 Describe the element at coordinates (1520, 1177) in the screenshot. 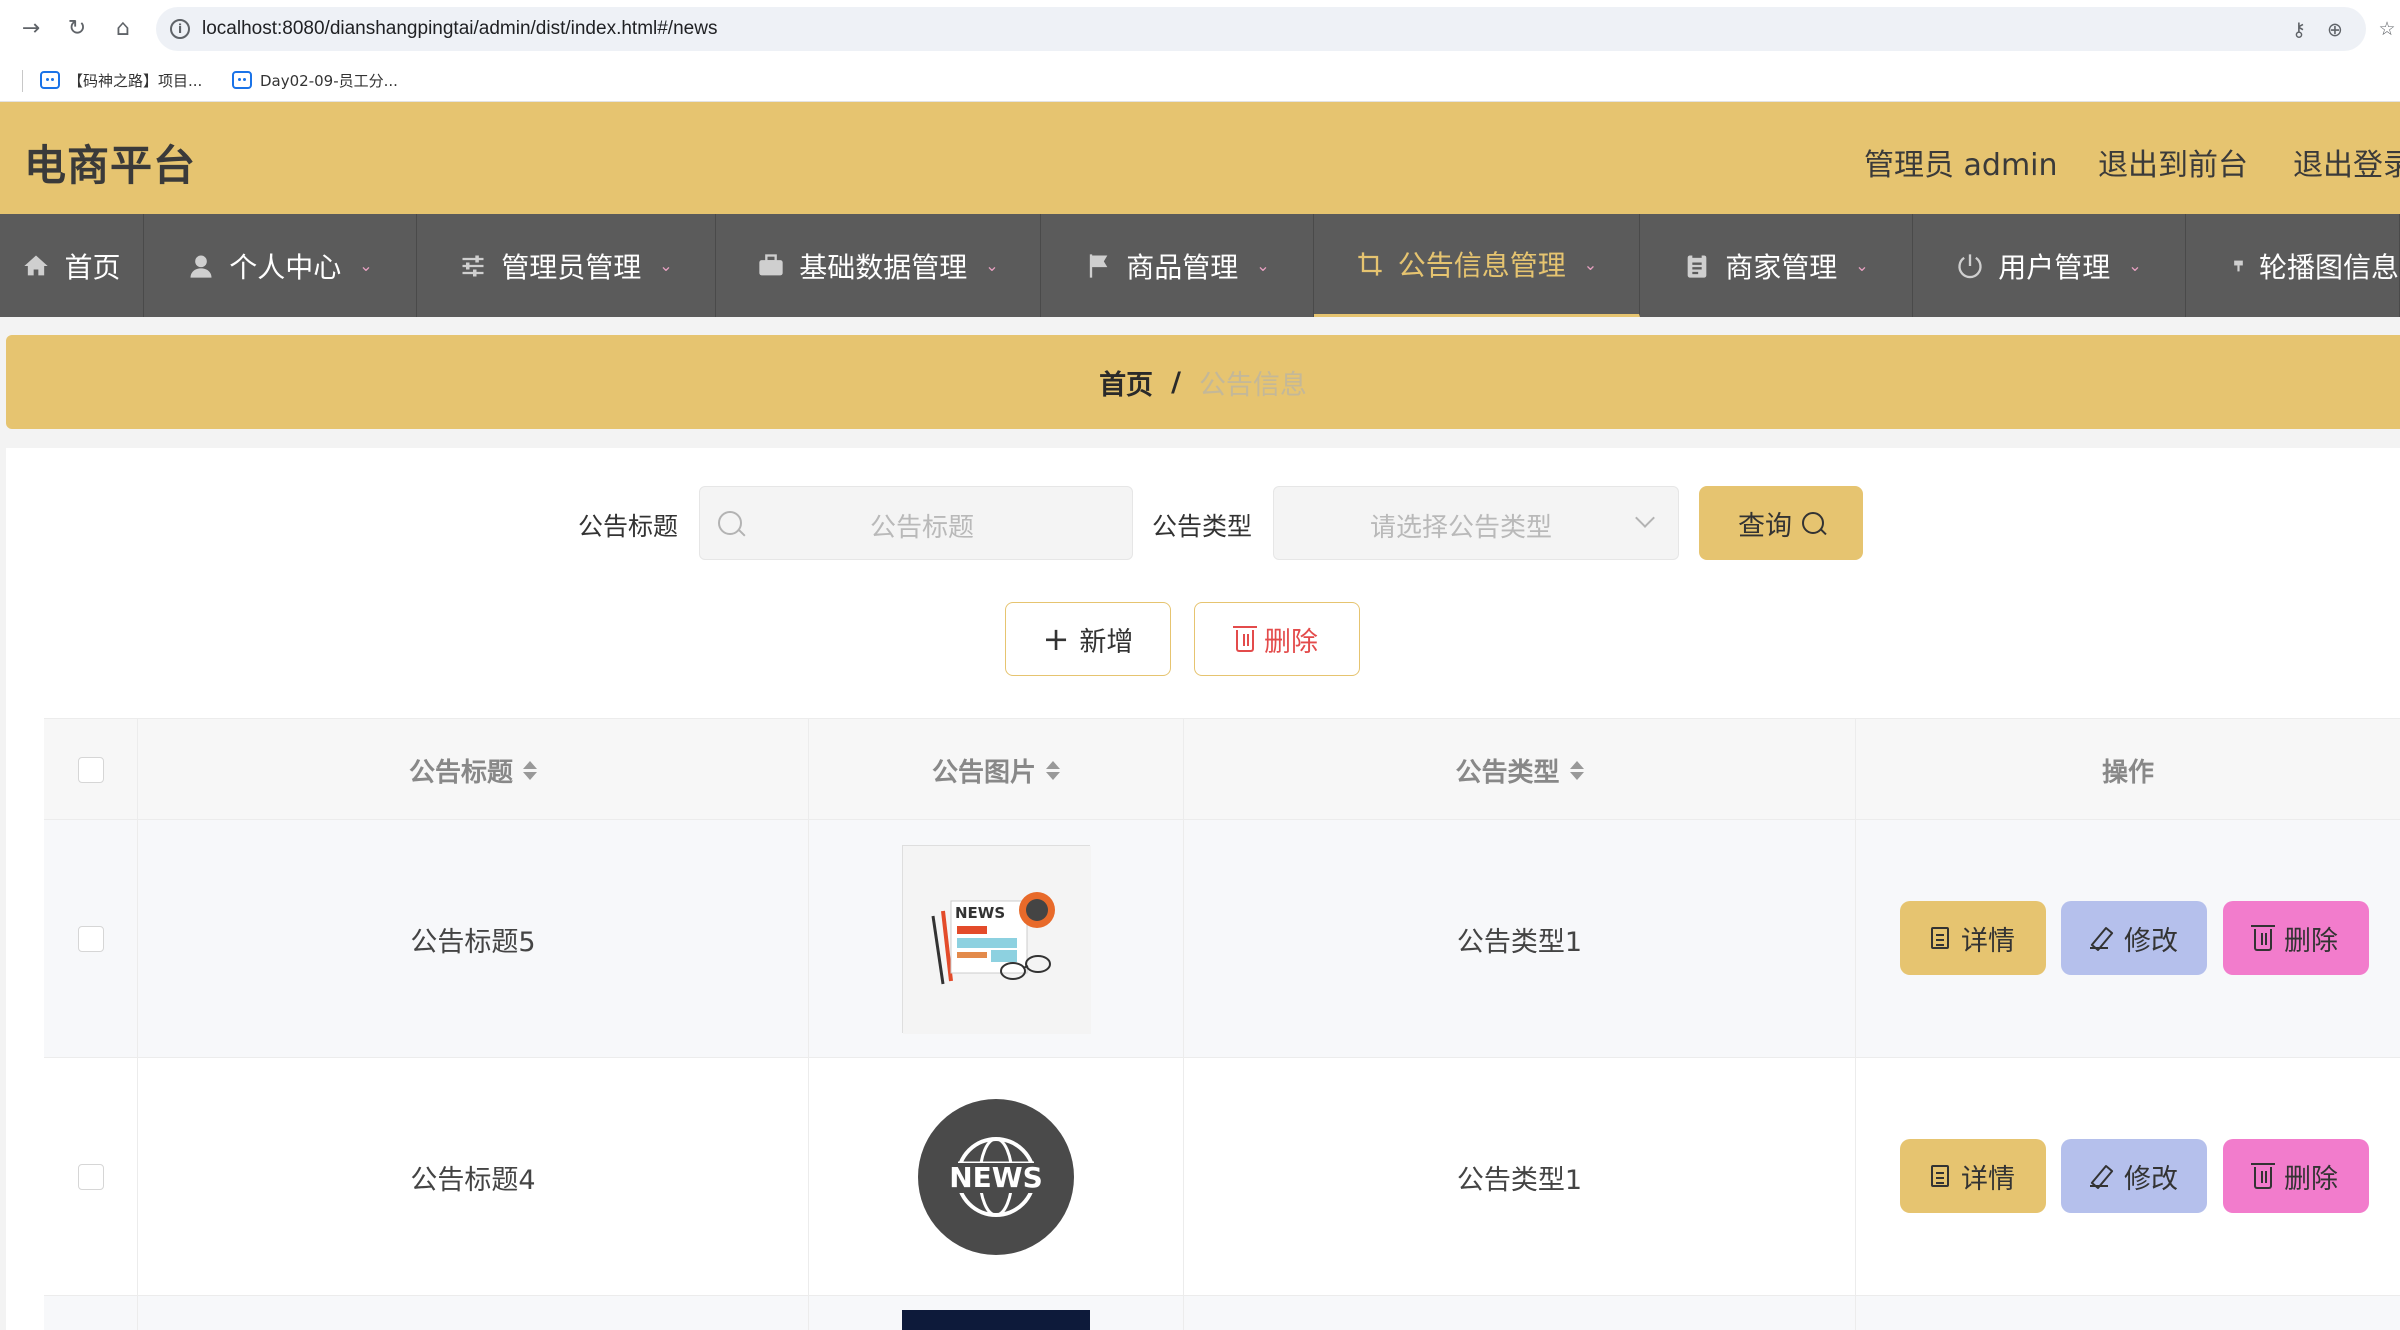

I see `cell-type: 公告类型1` at that location.